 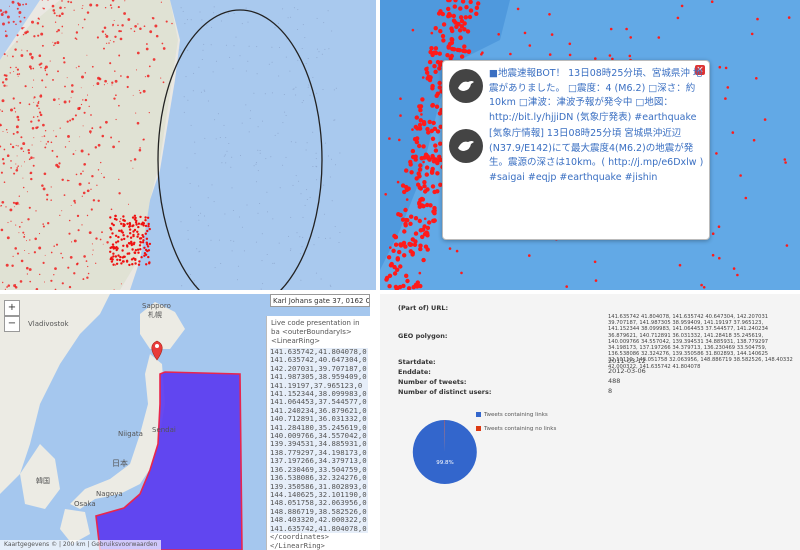 I want to click on address-search-input: Karl Johans gate 37, 0162 Oslo, N, so click(x=320, y=300).